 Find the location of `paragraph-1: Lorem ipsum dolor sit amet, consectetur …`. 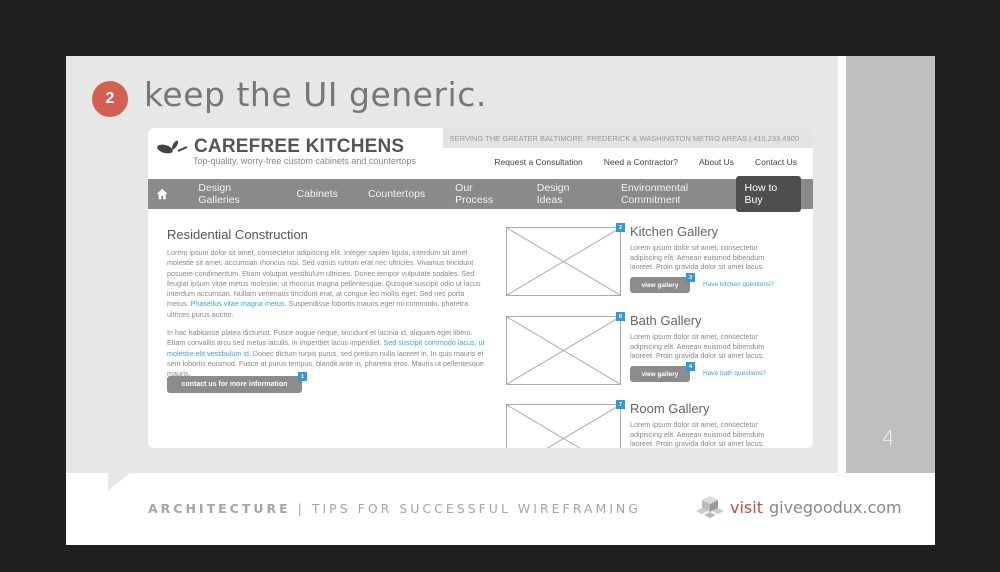

paragraph-1: Lorem ipsum dolor sit amet, consectetur … is located at coordinates (326, 284).